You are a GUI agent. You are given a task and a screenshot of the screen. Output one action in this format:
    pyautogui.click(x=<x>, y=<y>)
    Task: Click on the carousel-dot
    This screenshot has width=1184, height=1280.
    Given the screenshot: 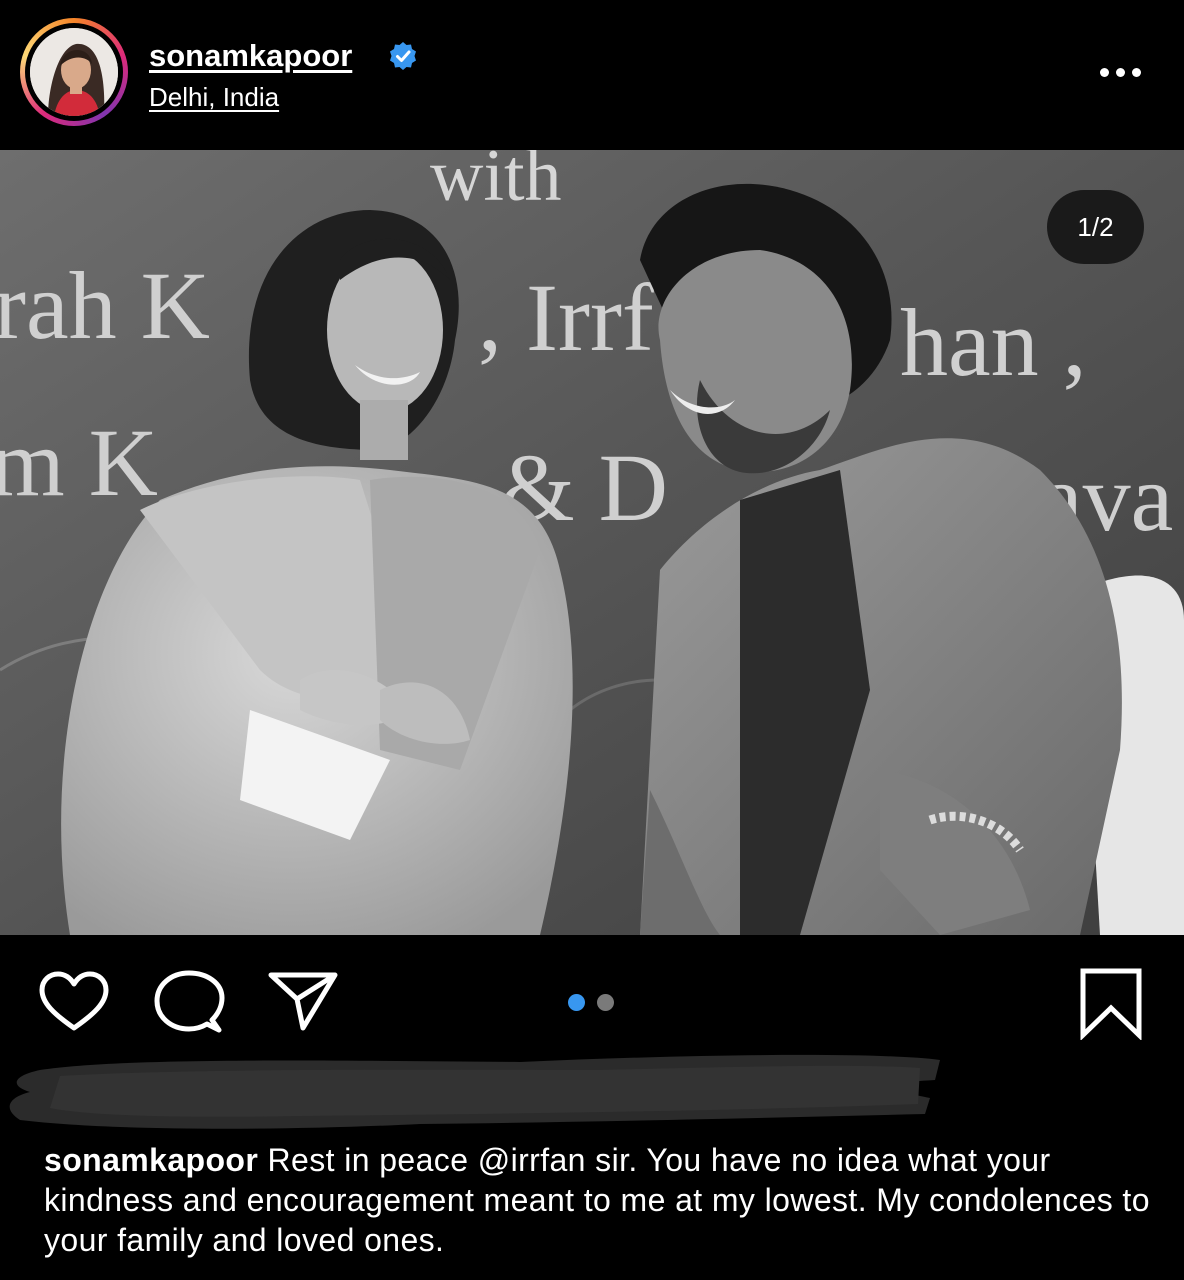 What is the action you would take?
    pyautogui.click(x=605, y=1002)
    